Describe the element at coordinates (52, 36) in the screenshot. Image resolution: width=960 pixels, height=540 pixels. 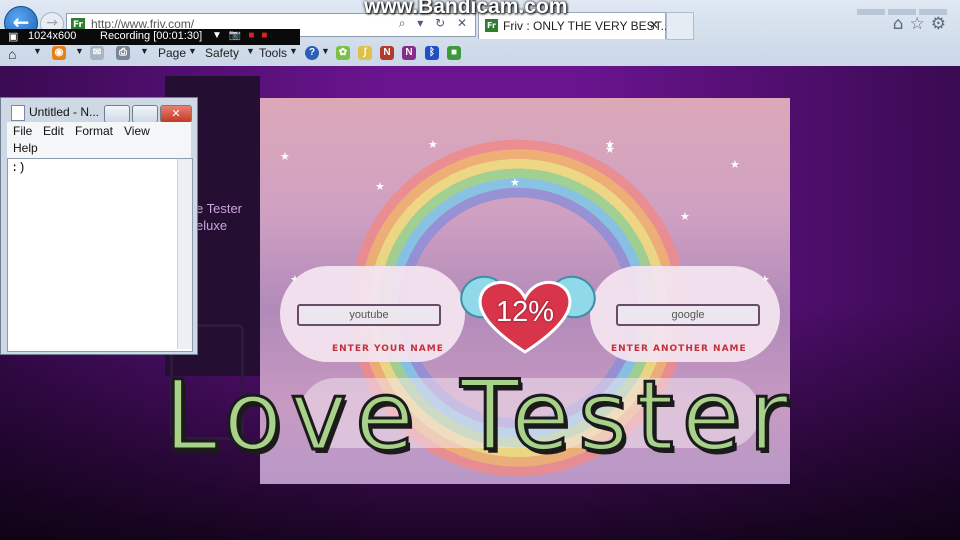
I see `recording-resolution: 1024x600` at that location.